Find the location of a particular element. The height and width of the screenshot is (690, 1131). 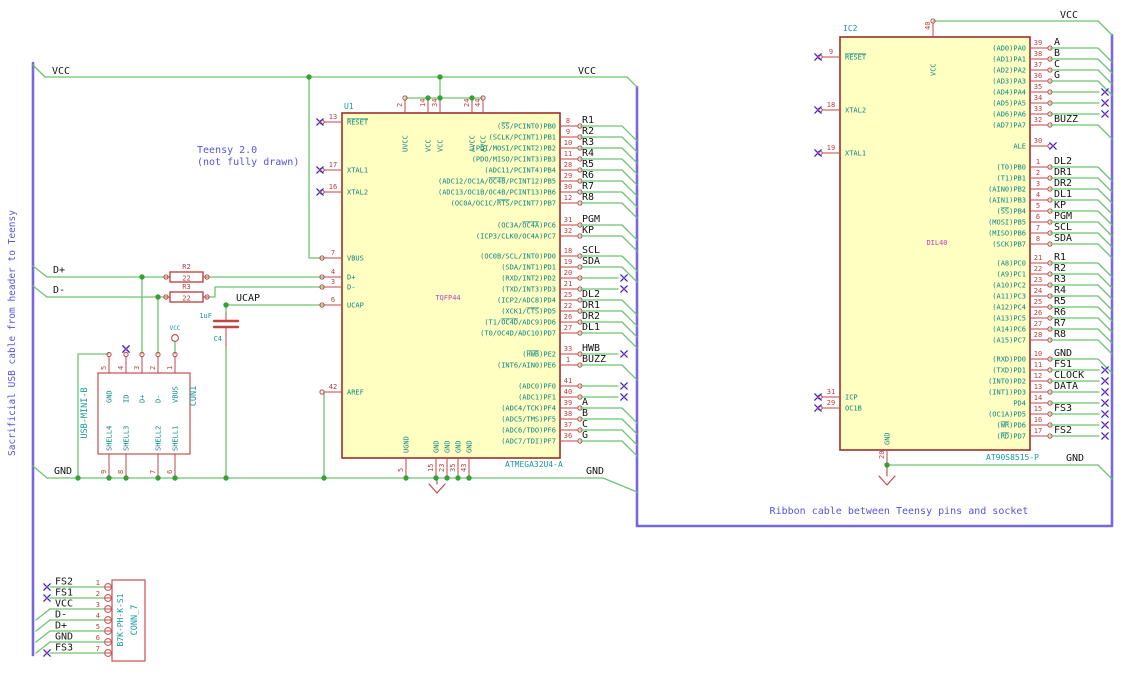

pin-number: 35 is located at coordinates (1038, 87).